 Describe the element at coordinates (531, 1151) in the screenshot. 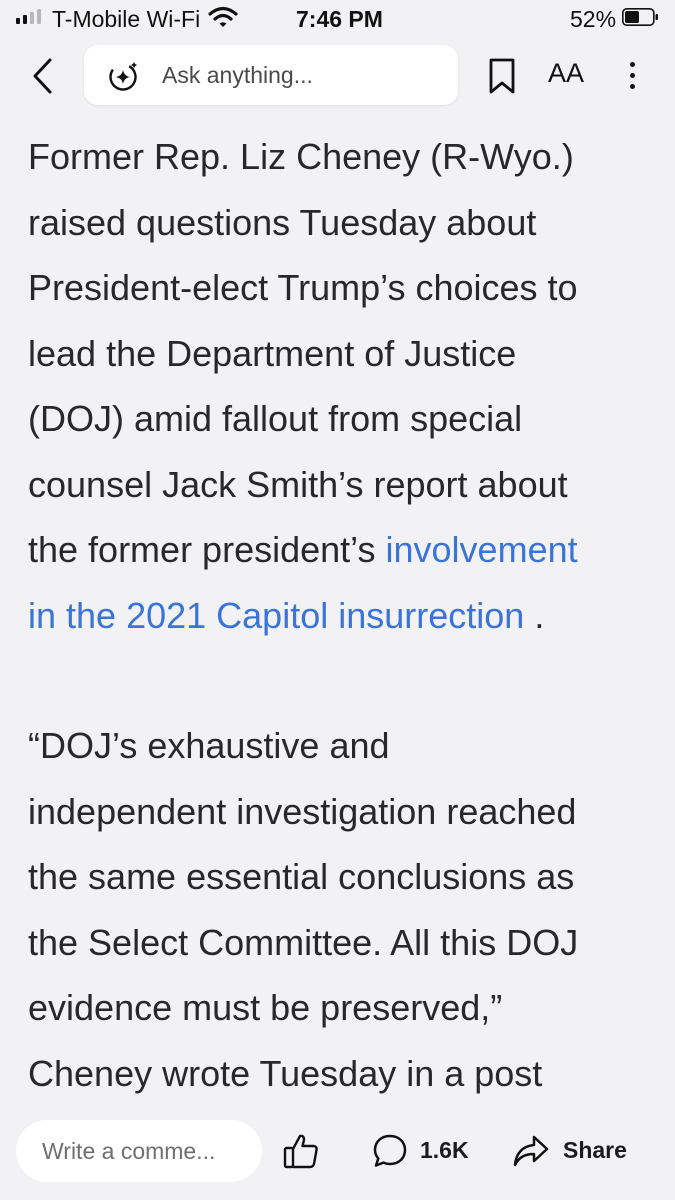

I see `share-arrow-icon` at that location.